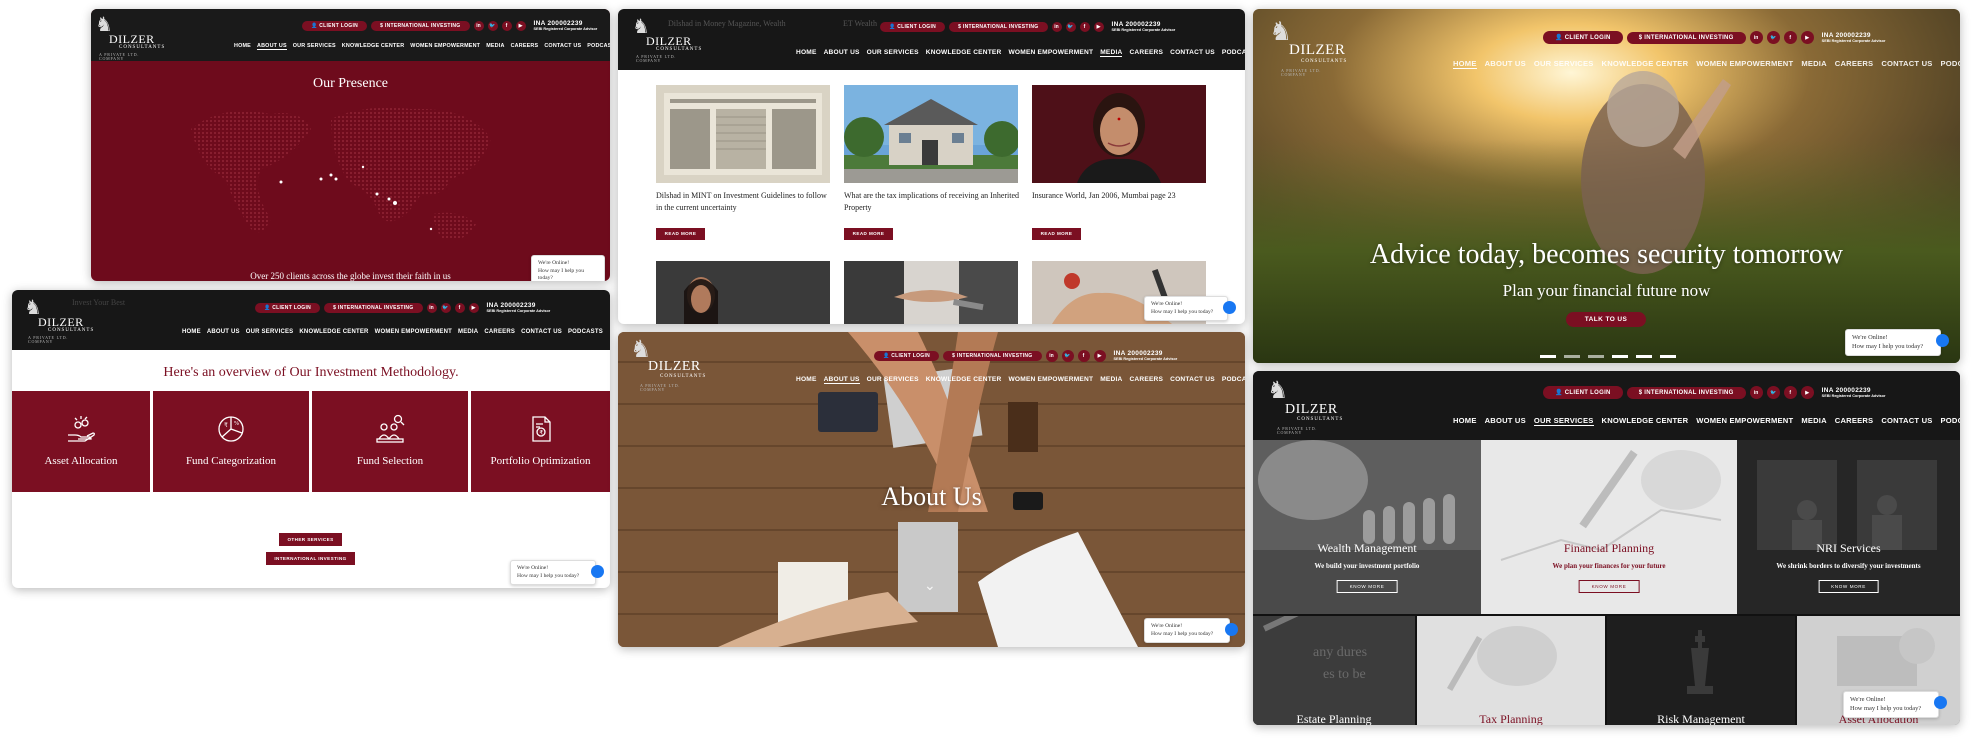 This screenshot has width=1971, height=741. Describe the element at coordinates (743, 134) in the screenshot. I see `article-image-newspaper` at that location.